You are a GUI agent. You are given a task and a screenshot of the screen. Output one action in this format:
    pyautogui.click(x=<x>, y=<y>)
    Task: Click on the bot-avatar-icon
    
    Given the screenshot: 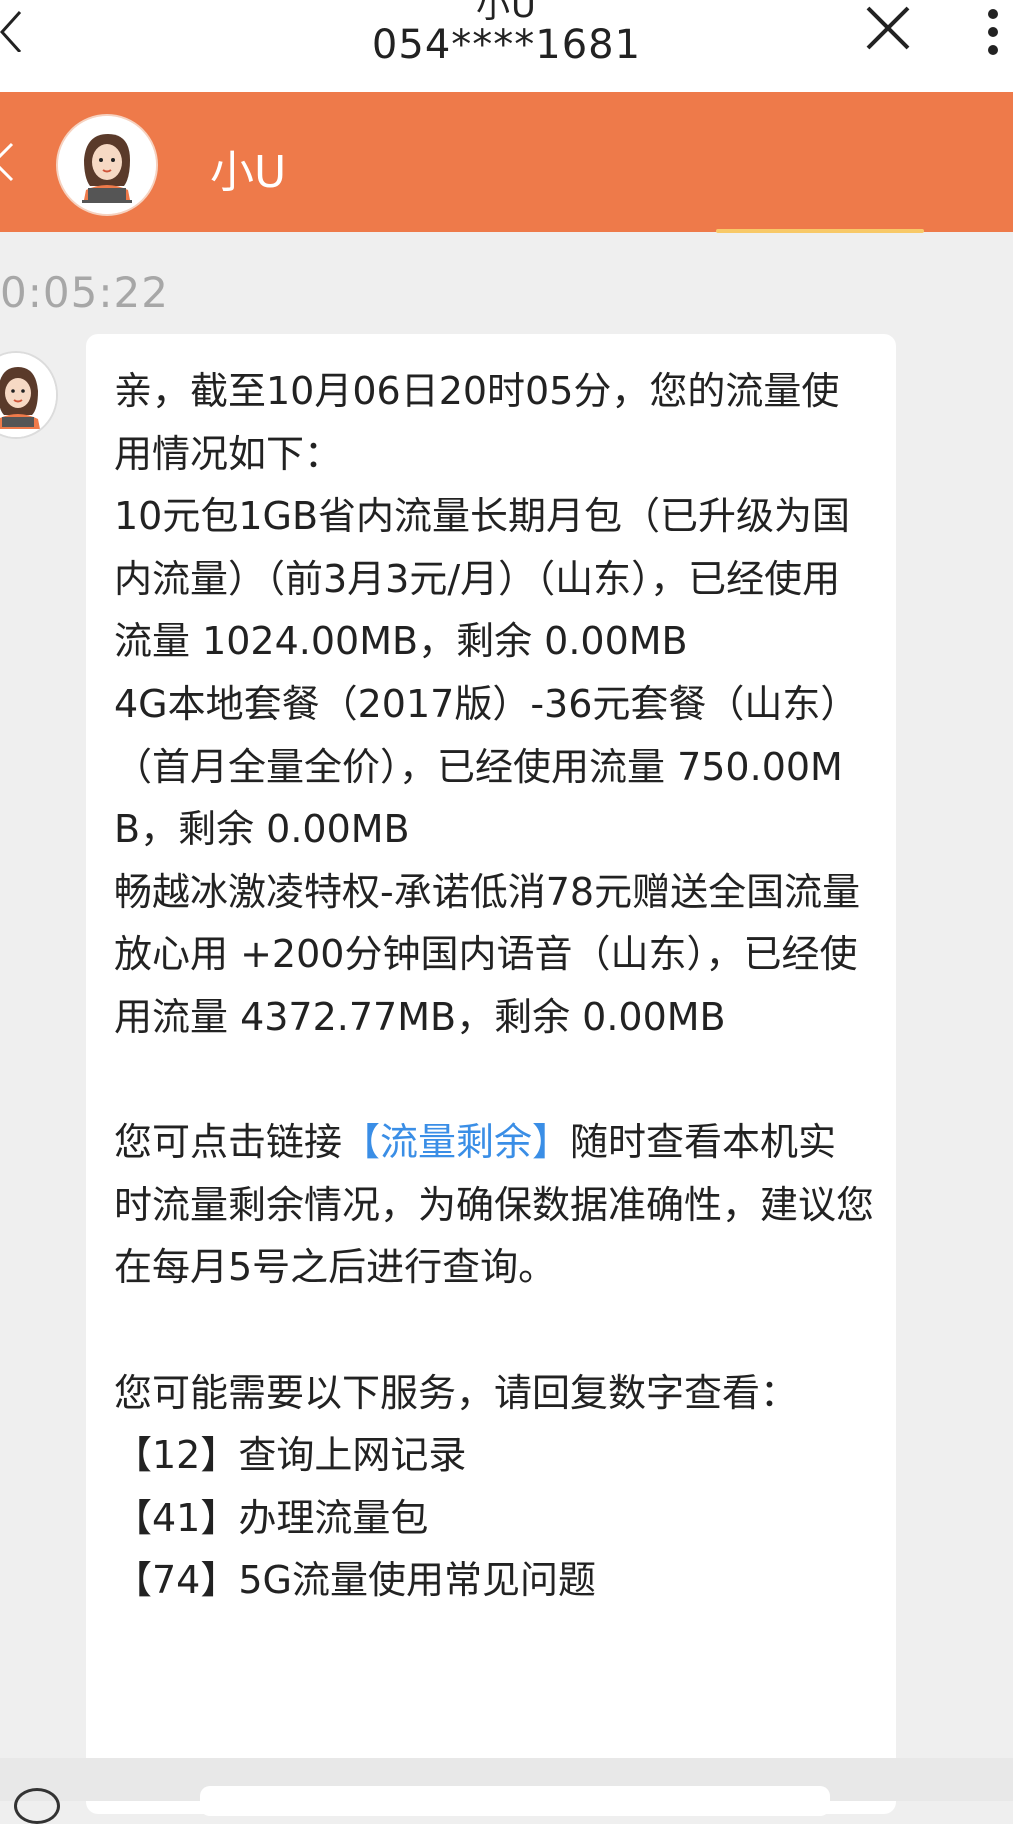 What is the action you would take?
    pyautogui.click(x=28, y=395)
    